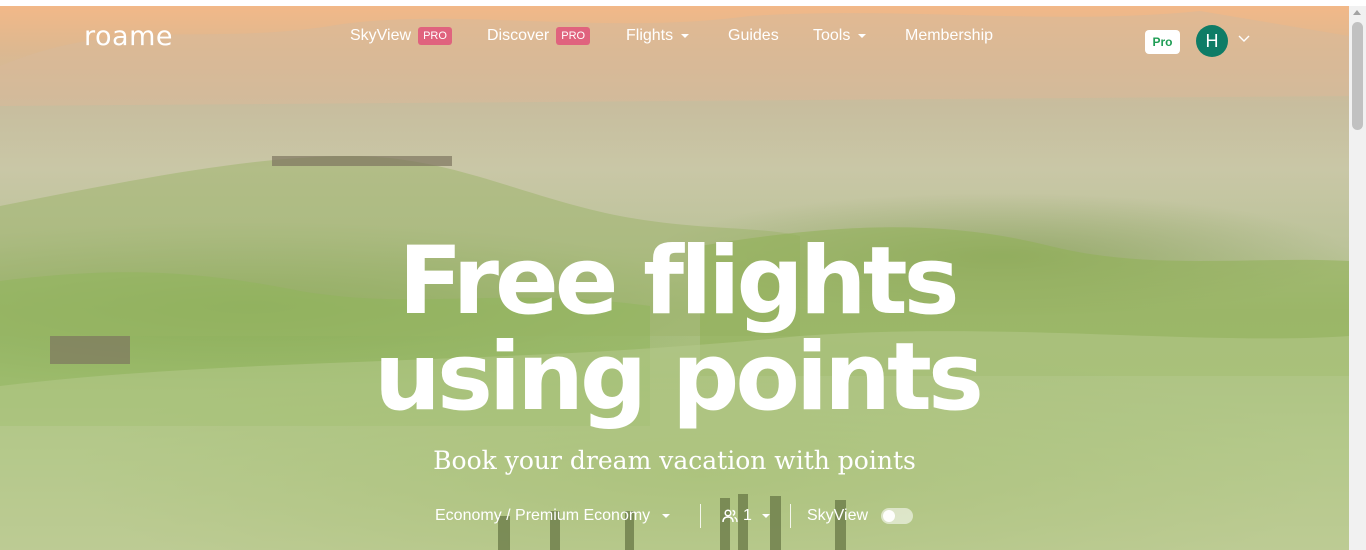 This screenshot has height=550, width=1366. I want to click on nav-item-tools: Tools, so click(840, 36).